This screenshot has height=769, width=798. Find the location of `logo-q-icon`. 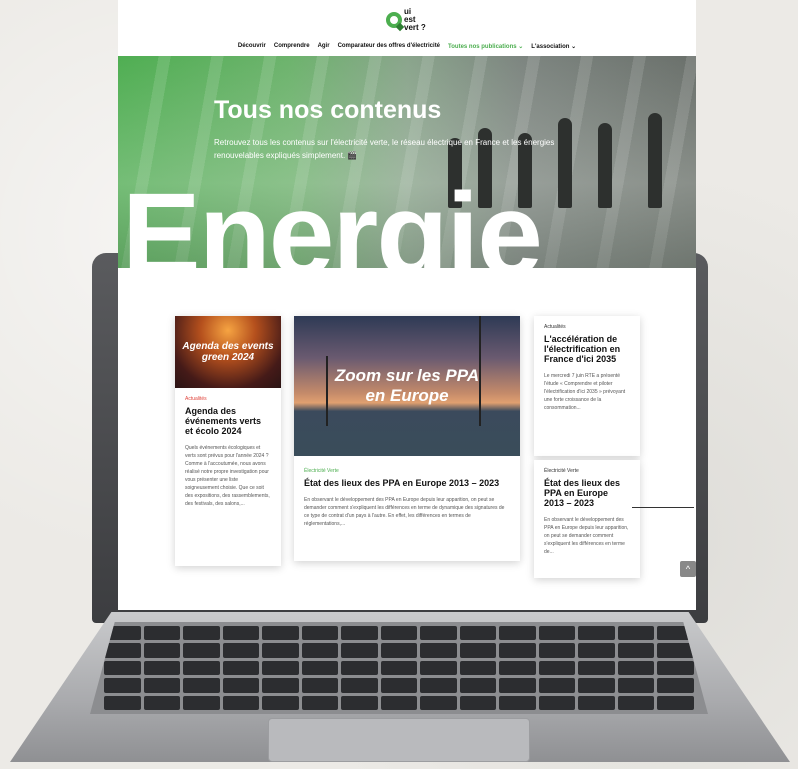

logo-q-icon is located at coordinates (394, 20).